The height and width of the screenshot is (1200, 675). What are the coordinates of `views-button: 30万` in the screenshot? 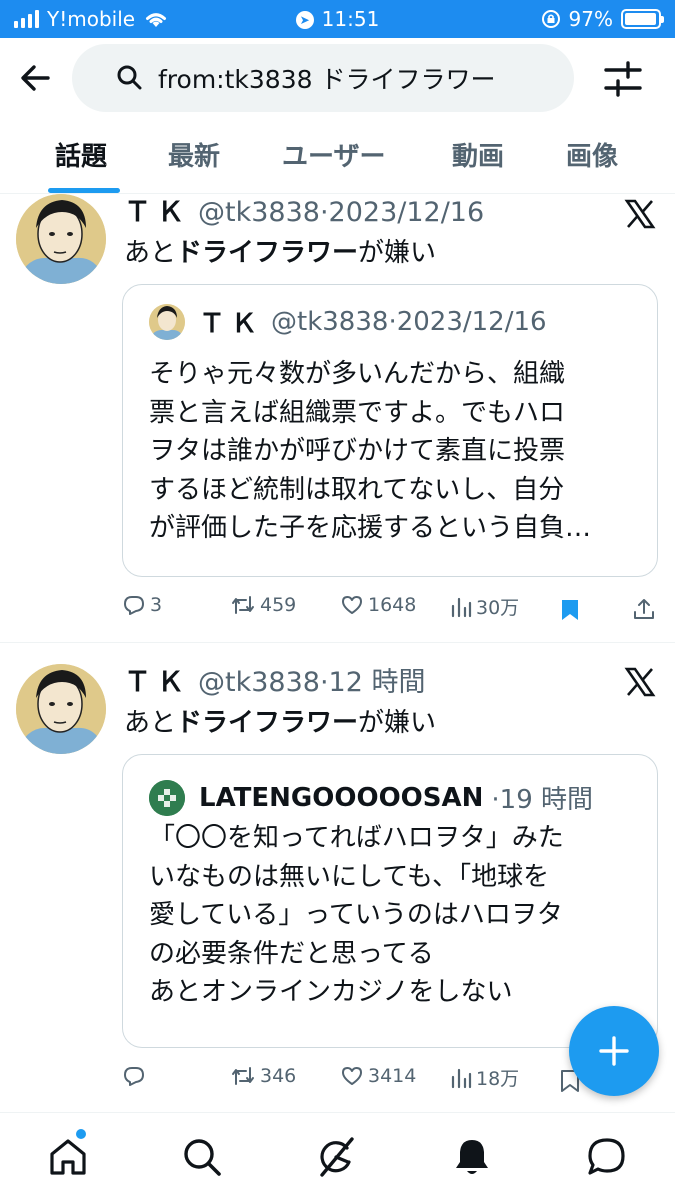 It's located at (484, 606).